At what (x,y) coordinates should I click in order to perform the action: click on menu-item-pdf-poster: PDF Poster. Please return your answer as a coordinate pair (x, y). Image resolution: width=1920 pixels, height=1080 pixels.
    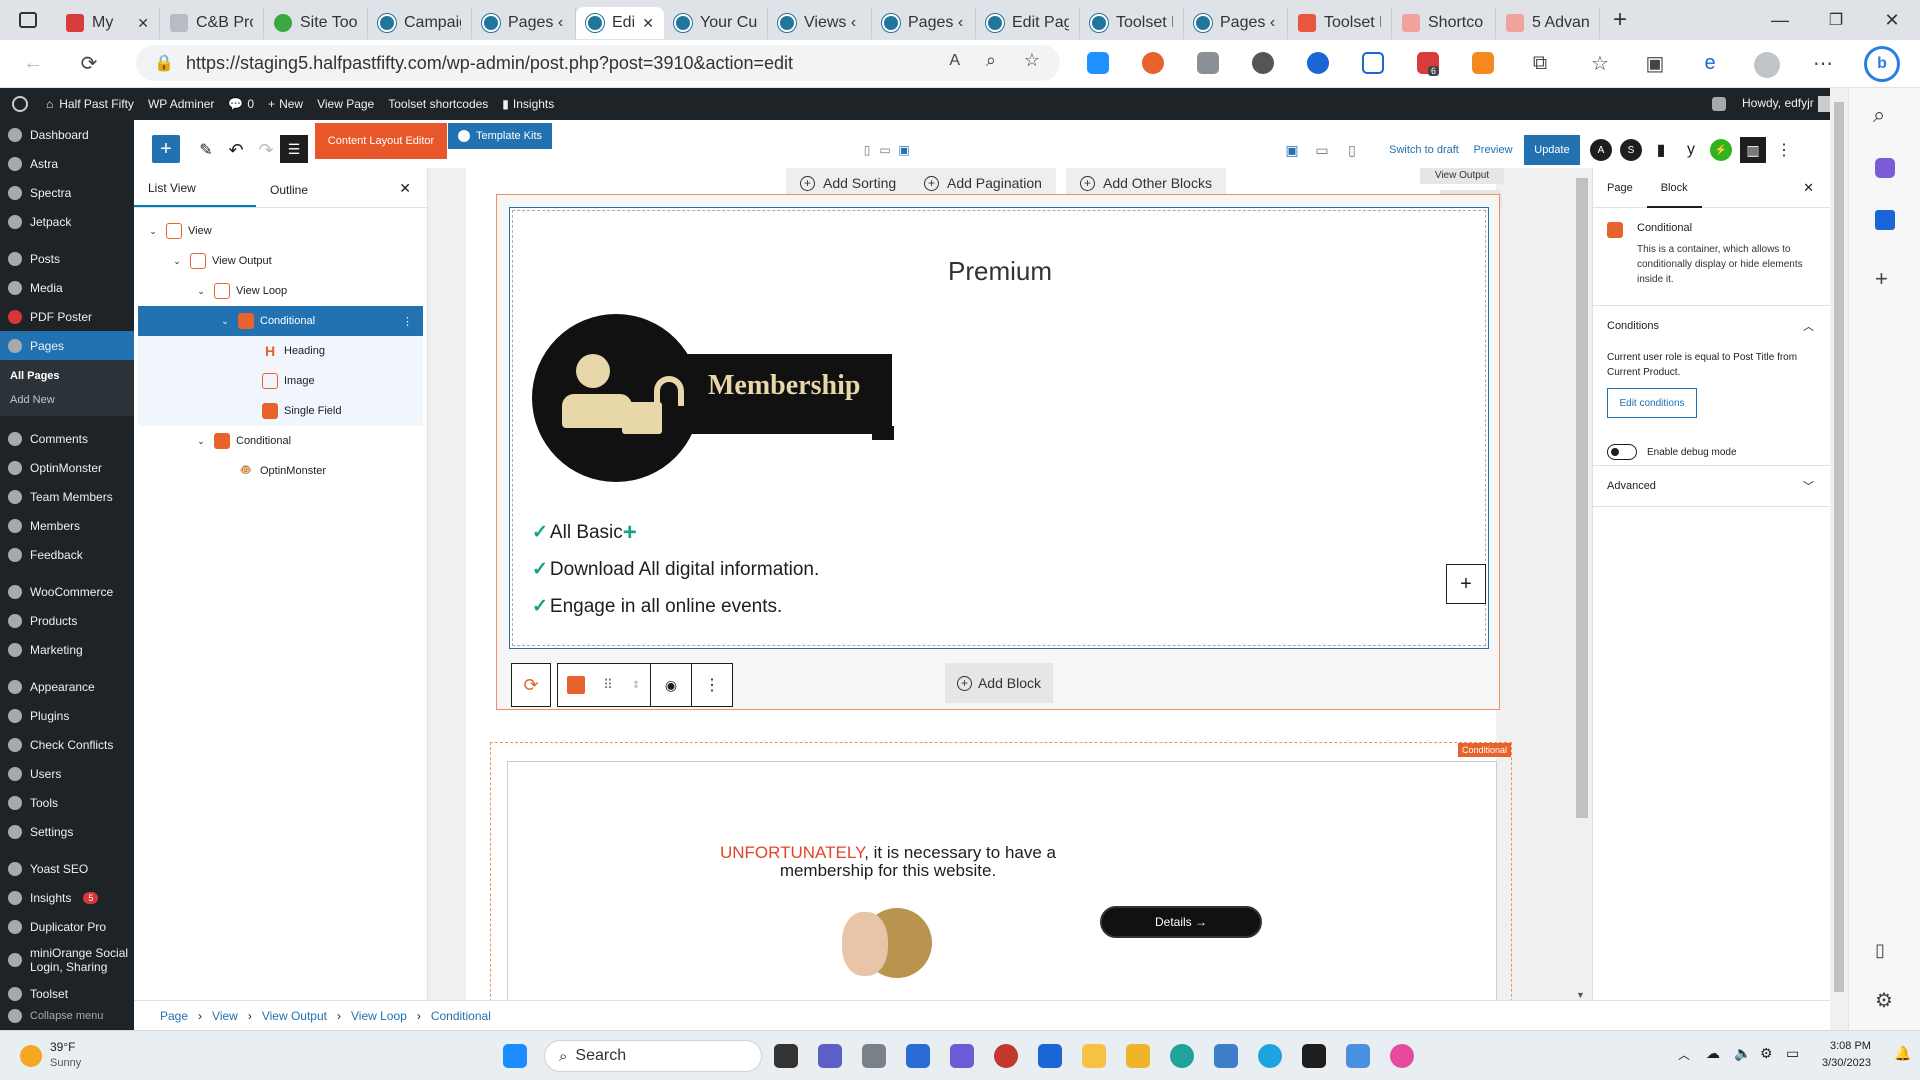
    Looking at the image, I should click on (67, 316).